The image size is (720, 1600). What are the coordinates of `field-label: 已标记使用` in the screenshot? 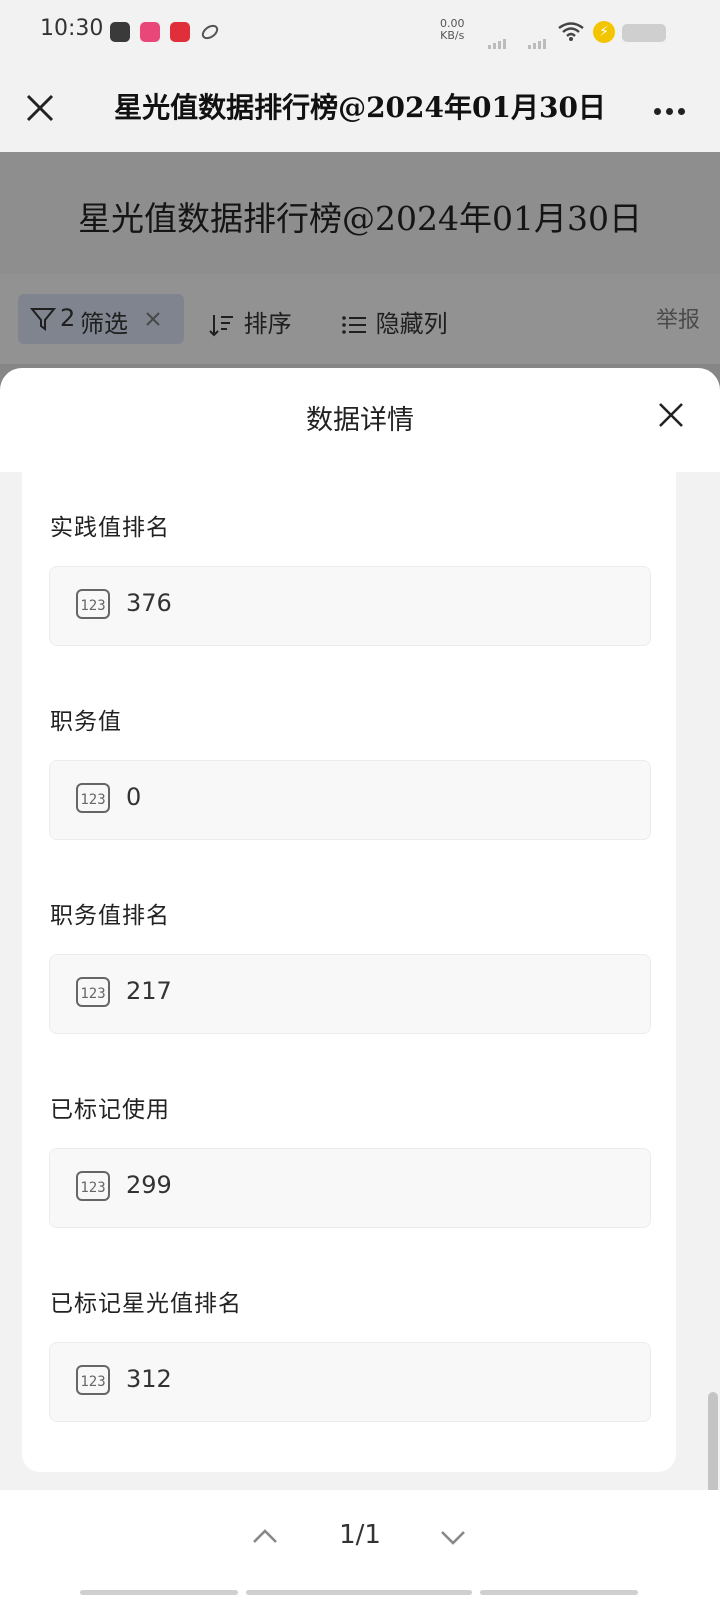 It's located at (110, 1110).